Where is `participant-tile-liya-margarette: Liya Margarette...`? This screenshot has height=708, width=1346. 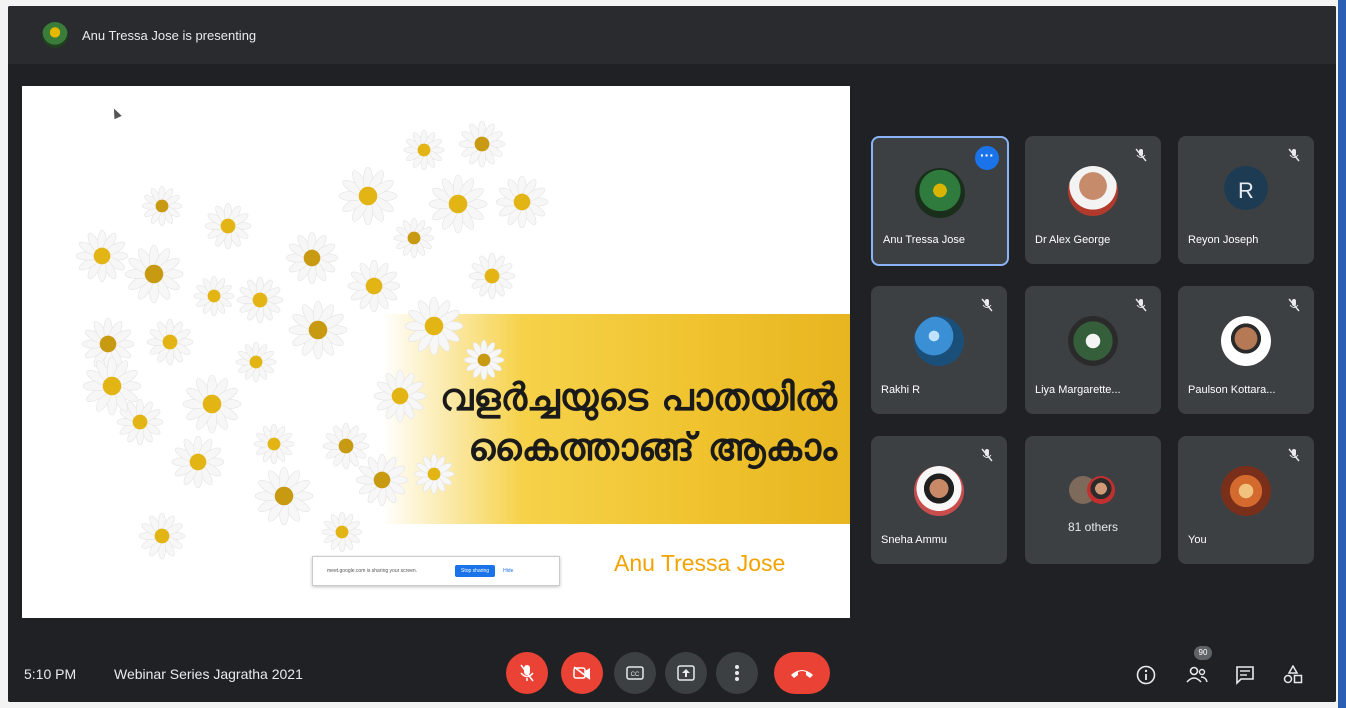 participant-tile-liya-margarette: Liya Margarette... is located at coordinates (1093, 350).